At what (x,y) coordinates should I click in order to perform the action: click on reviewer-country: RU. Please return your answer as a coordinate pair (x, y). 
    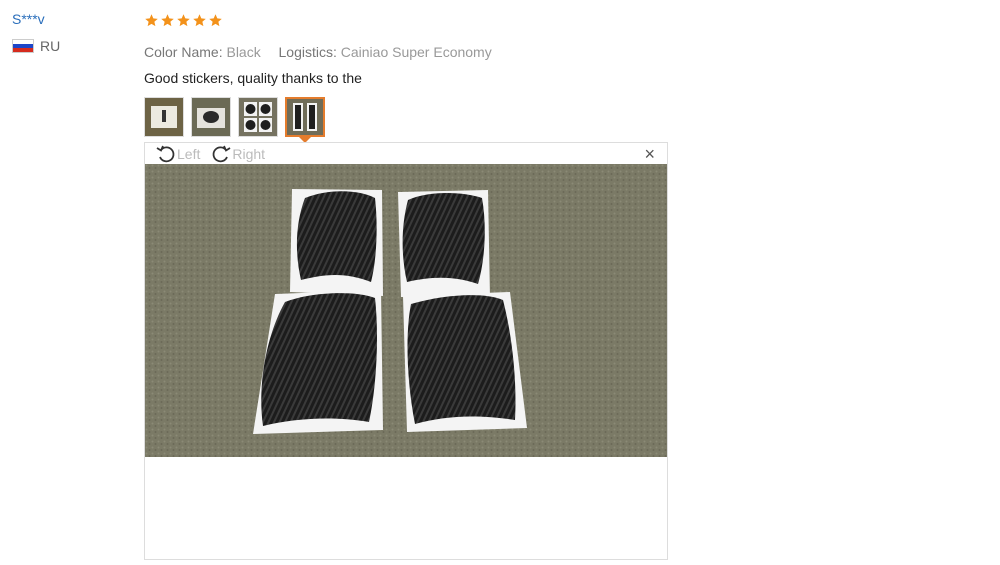
    Looking at the image, I should click on (36, 46).